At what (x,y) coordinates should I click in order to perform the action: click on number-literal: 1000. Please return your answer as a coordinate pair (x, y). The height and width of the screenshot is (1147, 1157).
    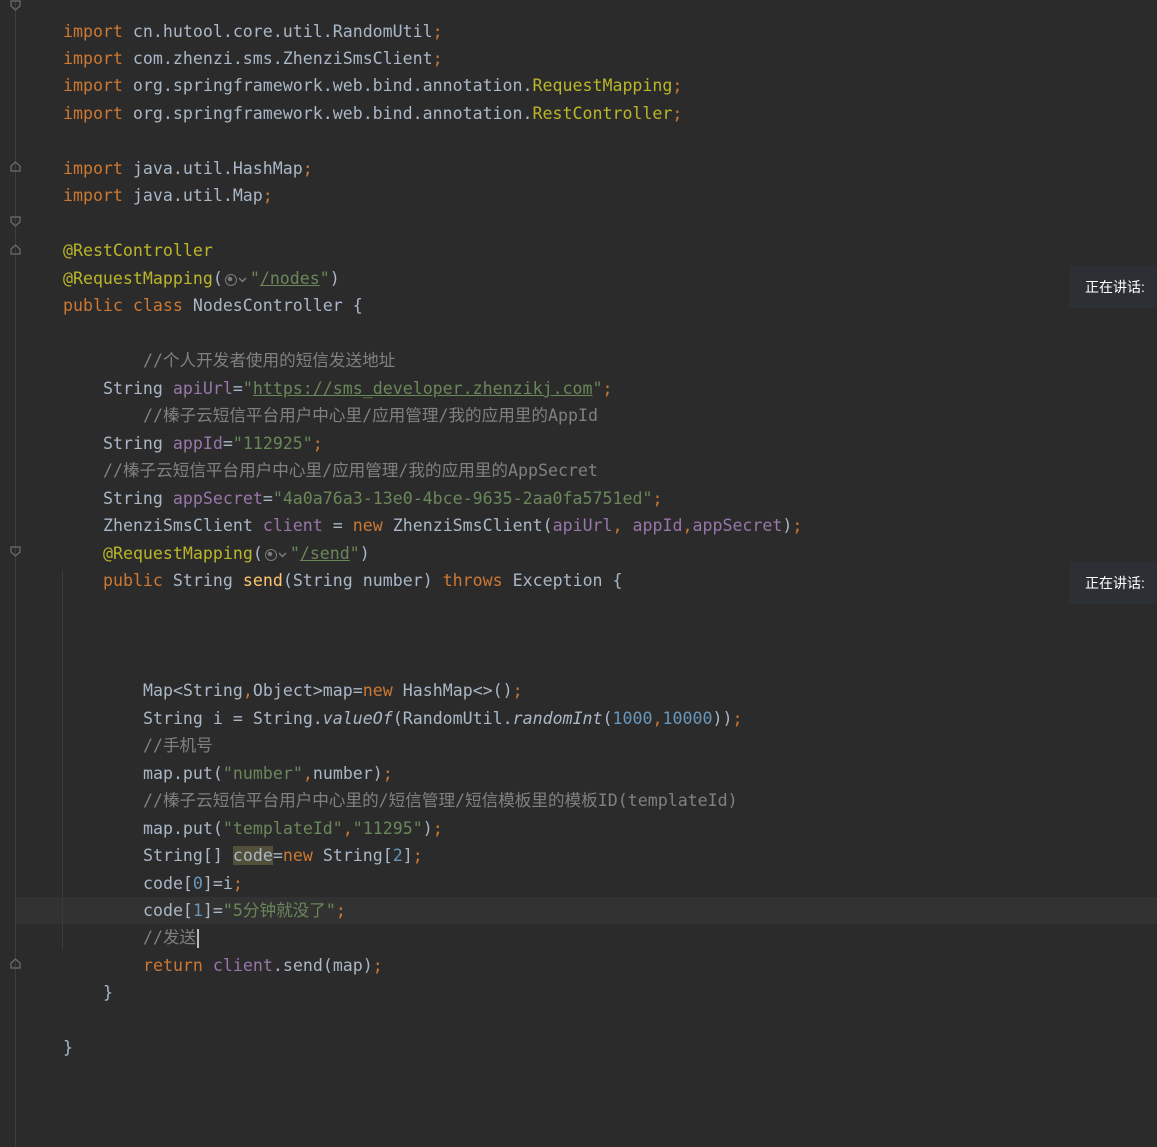
    Looking at the image, I should click on (632, 718).